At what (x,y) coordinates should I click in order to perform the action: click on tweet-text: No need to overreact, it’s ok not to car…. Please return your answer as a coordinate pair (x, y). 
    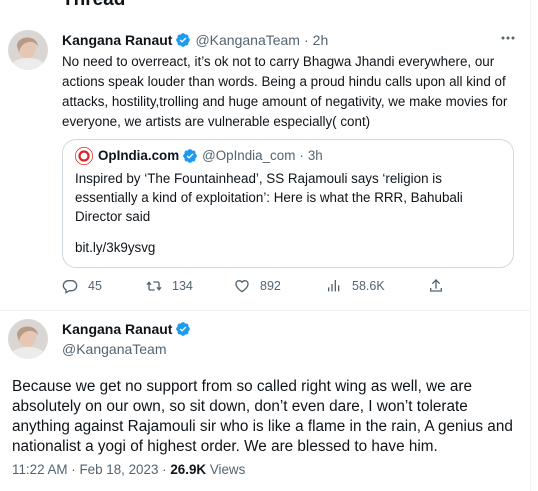
    Looking at the image, I should click on (285, 91).